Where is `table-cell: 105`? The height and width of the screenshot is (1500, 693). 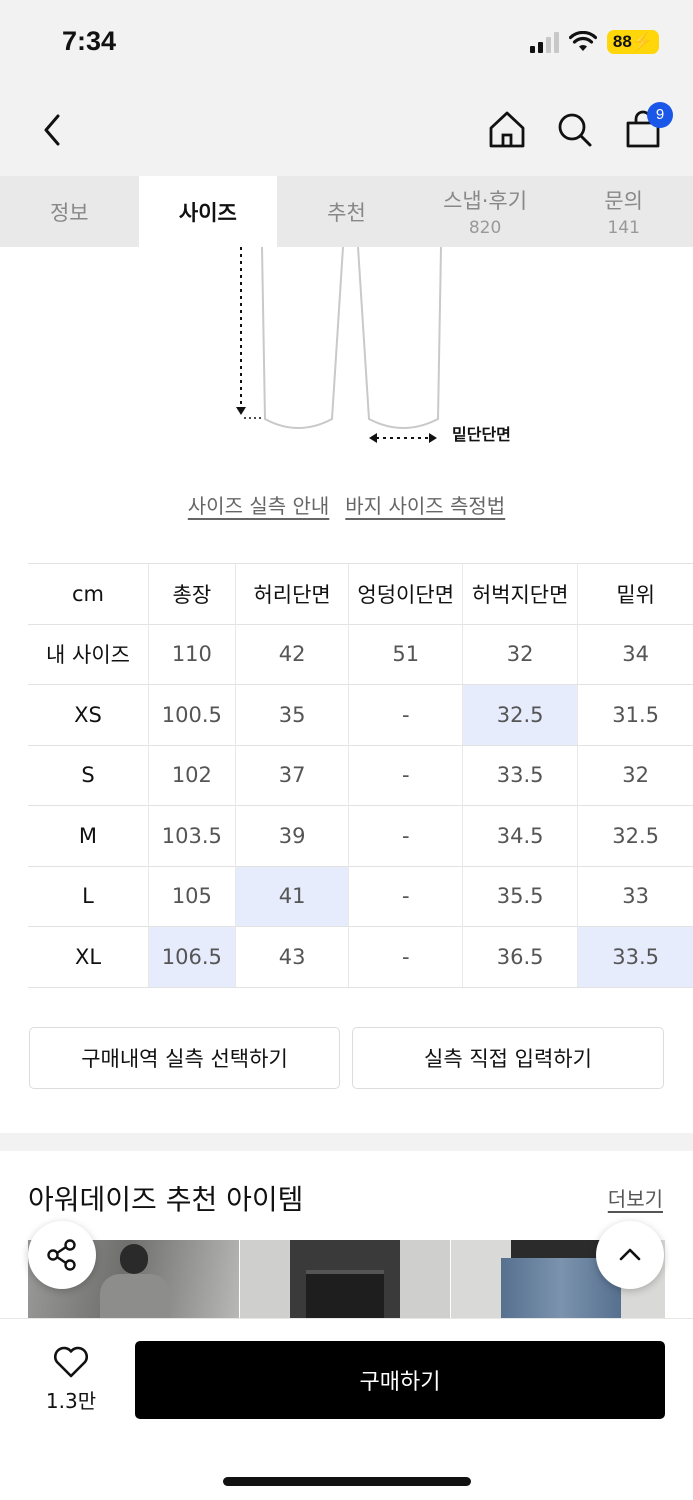 table-cell: 105 is located at coordinates (191, 896).